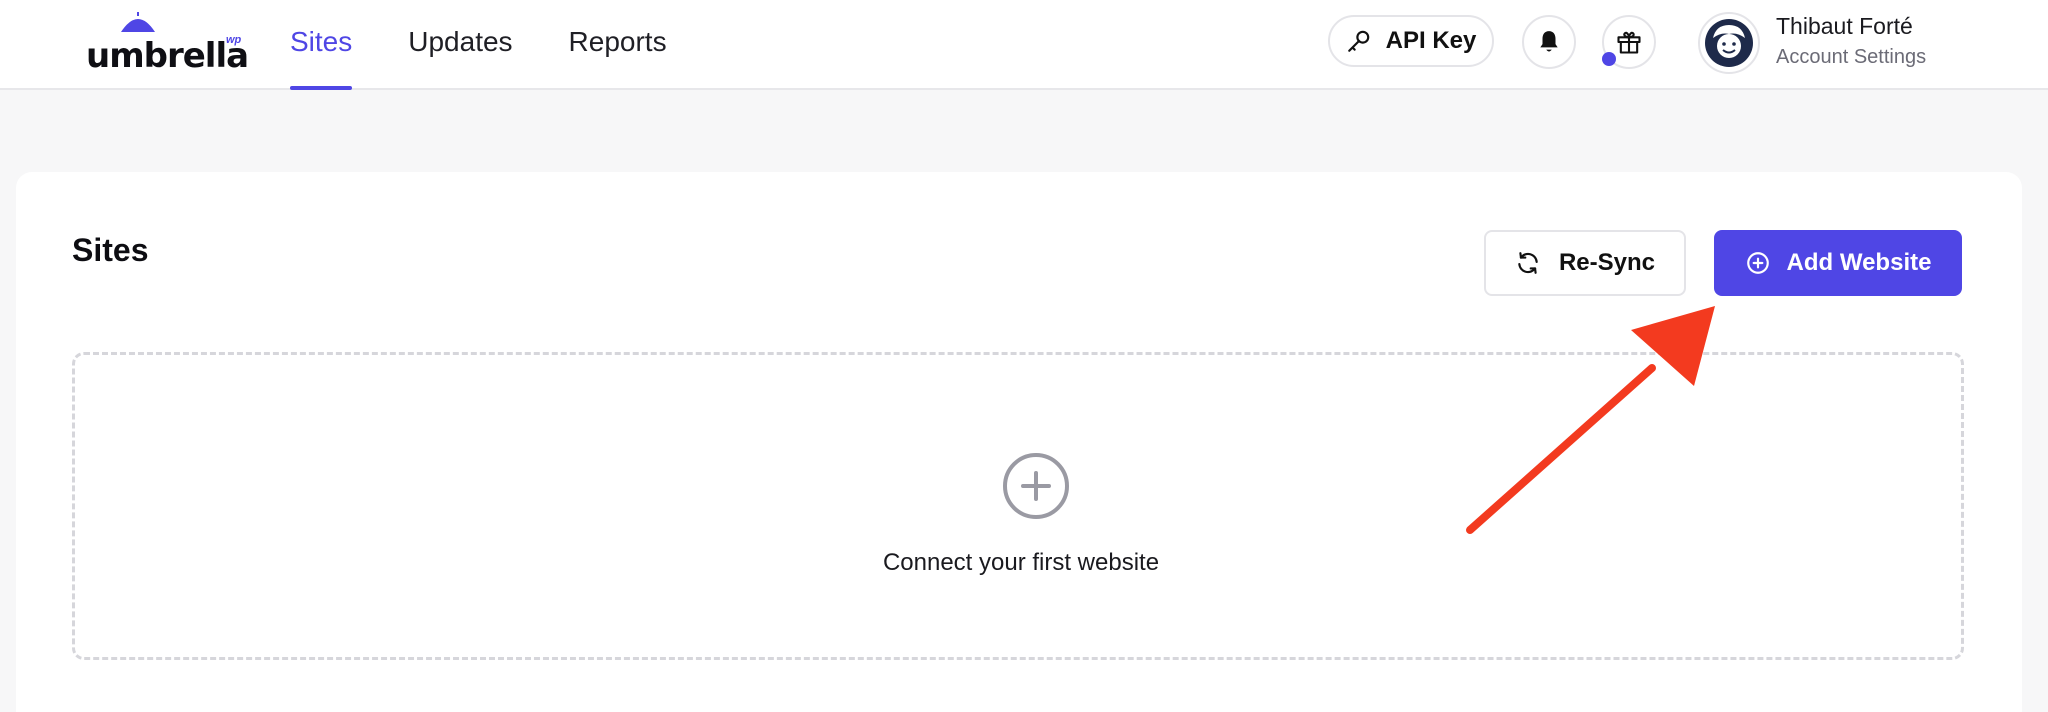 The image size is (2048, 712). I want to click on umbrella-logo-icon, so click(138, 22).